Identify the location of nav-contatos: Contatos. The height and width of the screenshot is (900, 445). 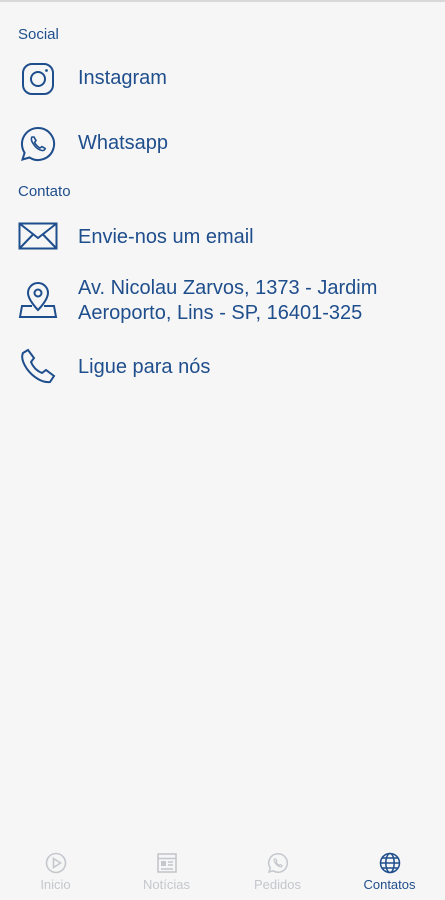
(389, 867).